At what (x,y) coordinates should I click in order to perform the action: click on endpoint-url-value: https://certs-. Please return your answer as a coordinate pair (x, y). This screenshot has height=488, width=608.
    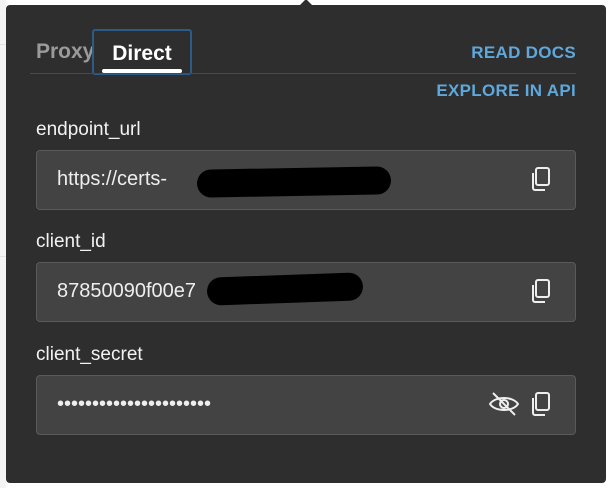
    Looking at the image, I should click on (112, 179).